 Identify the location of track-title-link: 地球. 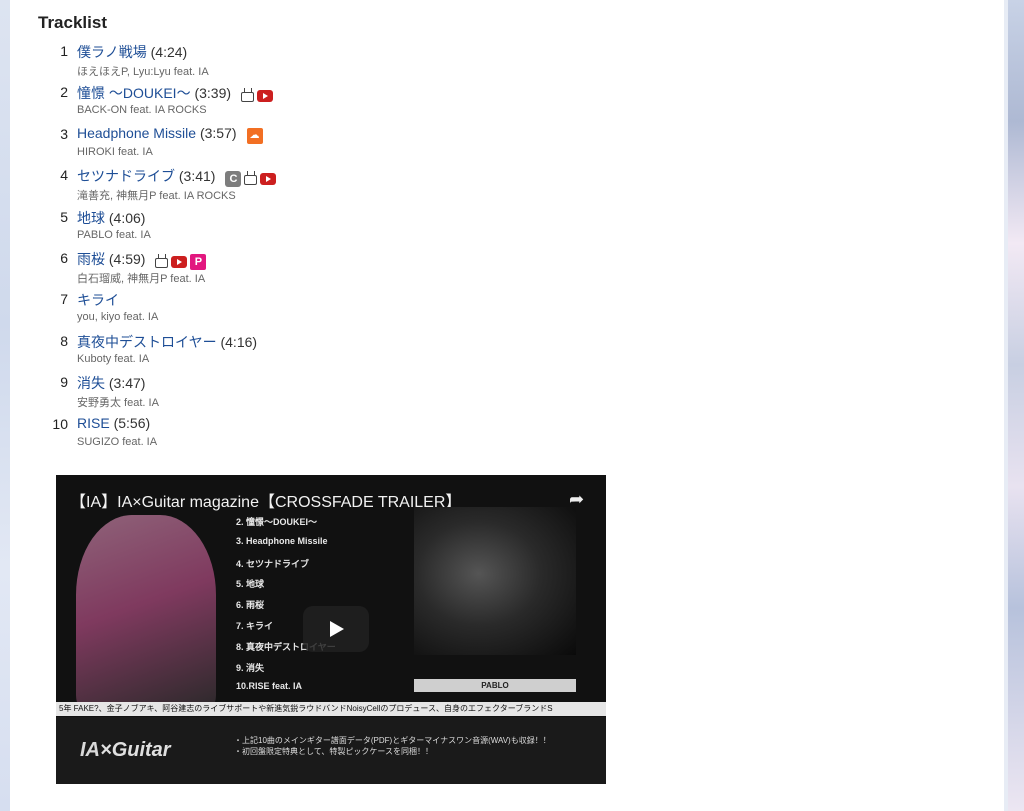
(91, 218).